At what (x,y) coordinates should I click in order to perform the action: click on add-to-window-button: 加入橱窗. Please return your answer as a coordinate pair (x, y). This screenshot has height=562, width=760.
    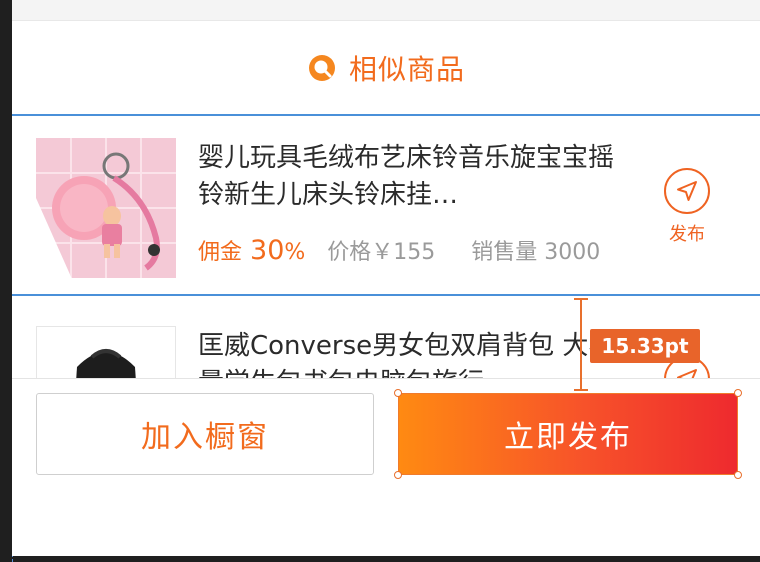
    Looking at the image, I should click on (205, 434).